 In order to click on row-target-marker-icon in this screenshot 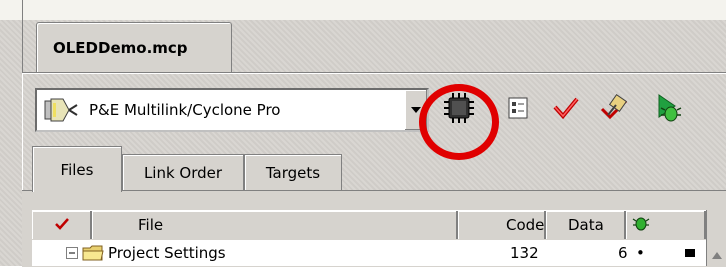, I will do `click(690, 253)`.